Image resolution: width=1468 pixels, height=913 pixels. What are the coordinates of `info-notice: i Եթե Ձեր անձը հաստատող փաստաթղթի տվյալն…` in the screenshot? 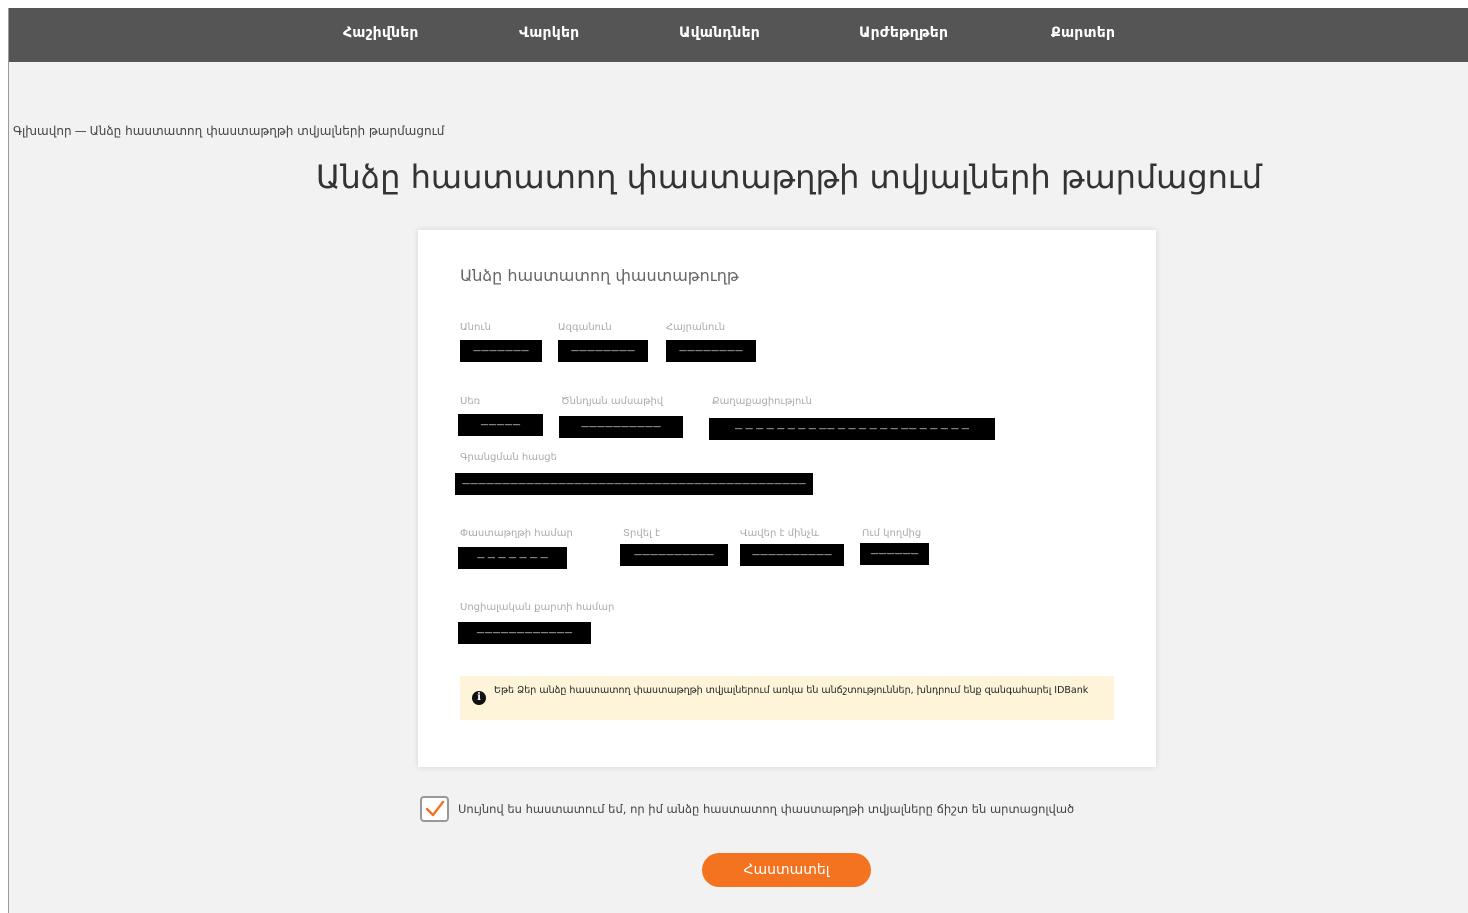 It's located at (787, 698).